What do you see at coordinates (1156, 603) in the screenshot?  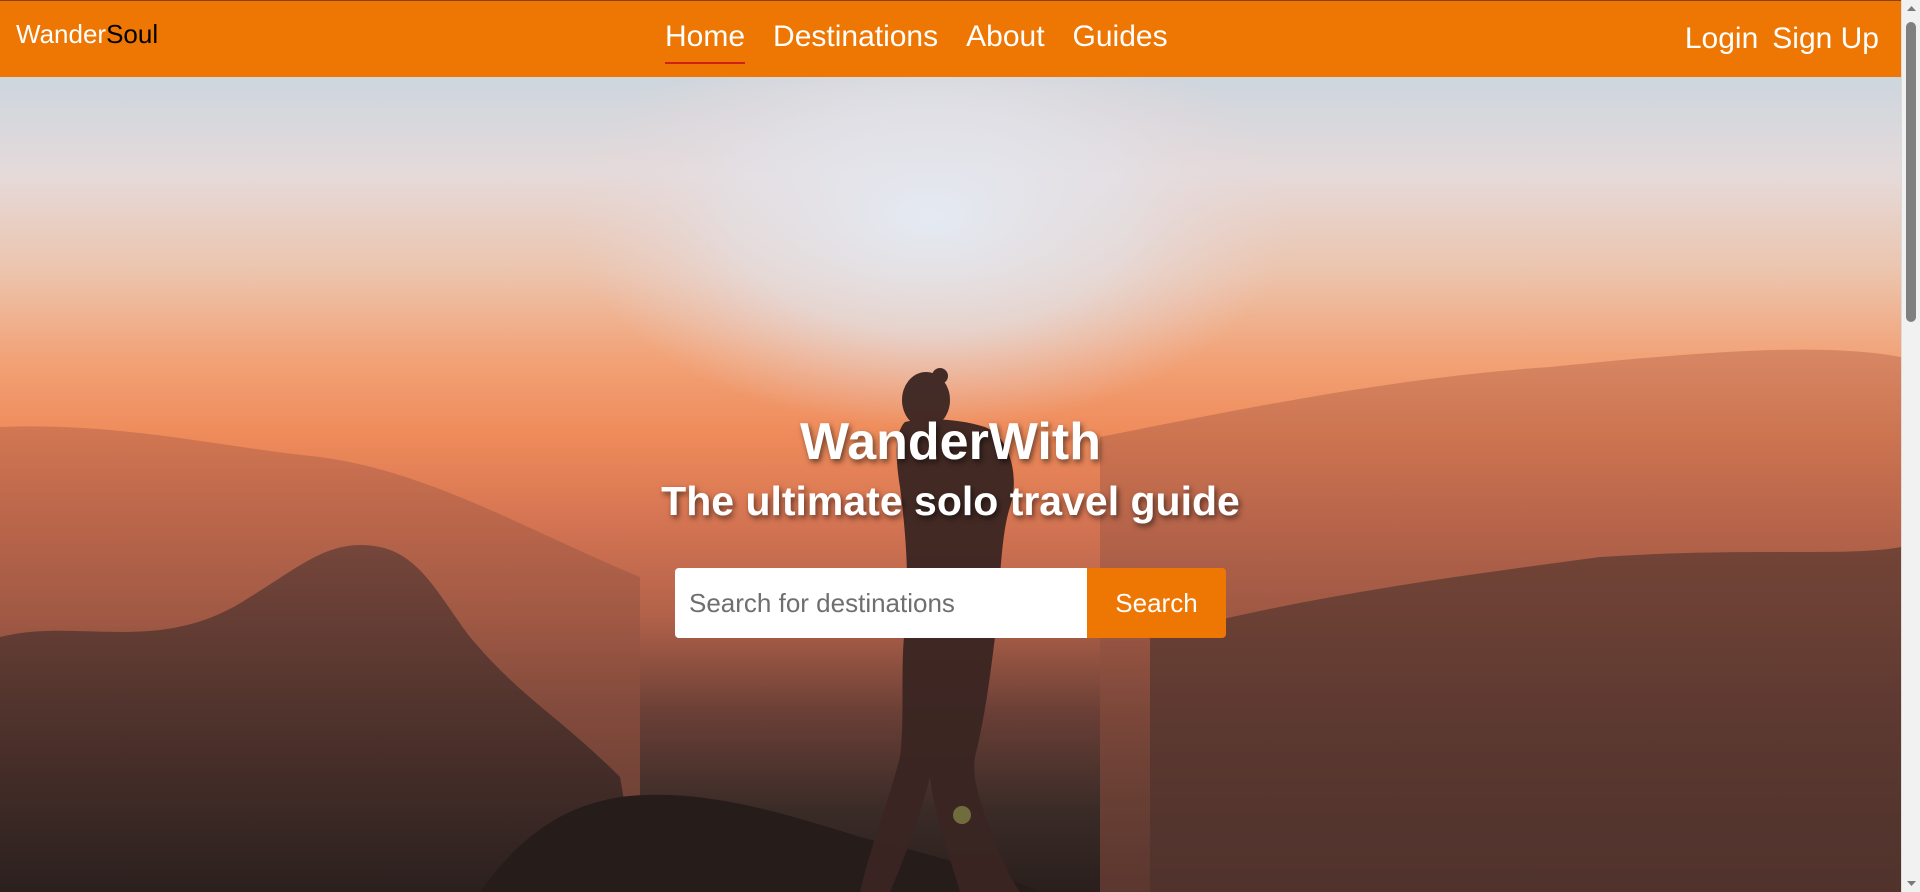 I see `search-button: Search` at bounding box center [1156, 603].